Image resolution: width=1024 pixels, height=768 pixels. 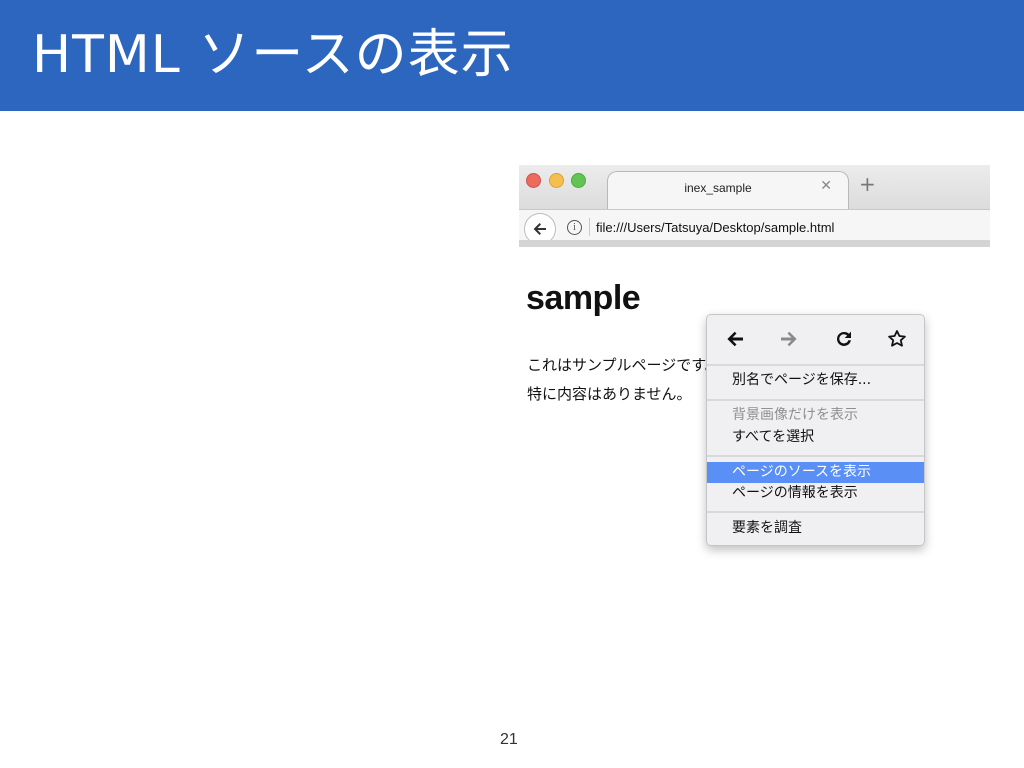 What do you see at coordinates (574, 227) in the screenshot?
I see `info-icon: i` at bounding box center [574, 227].